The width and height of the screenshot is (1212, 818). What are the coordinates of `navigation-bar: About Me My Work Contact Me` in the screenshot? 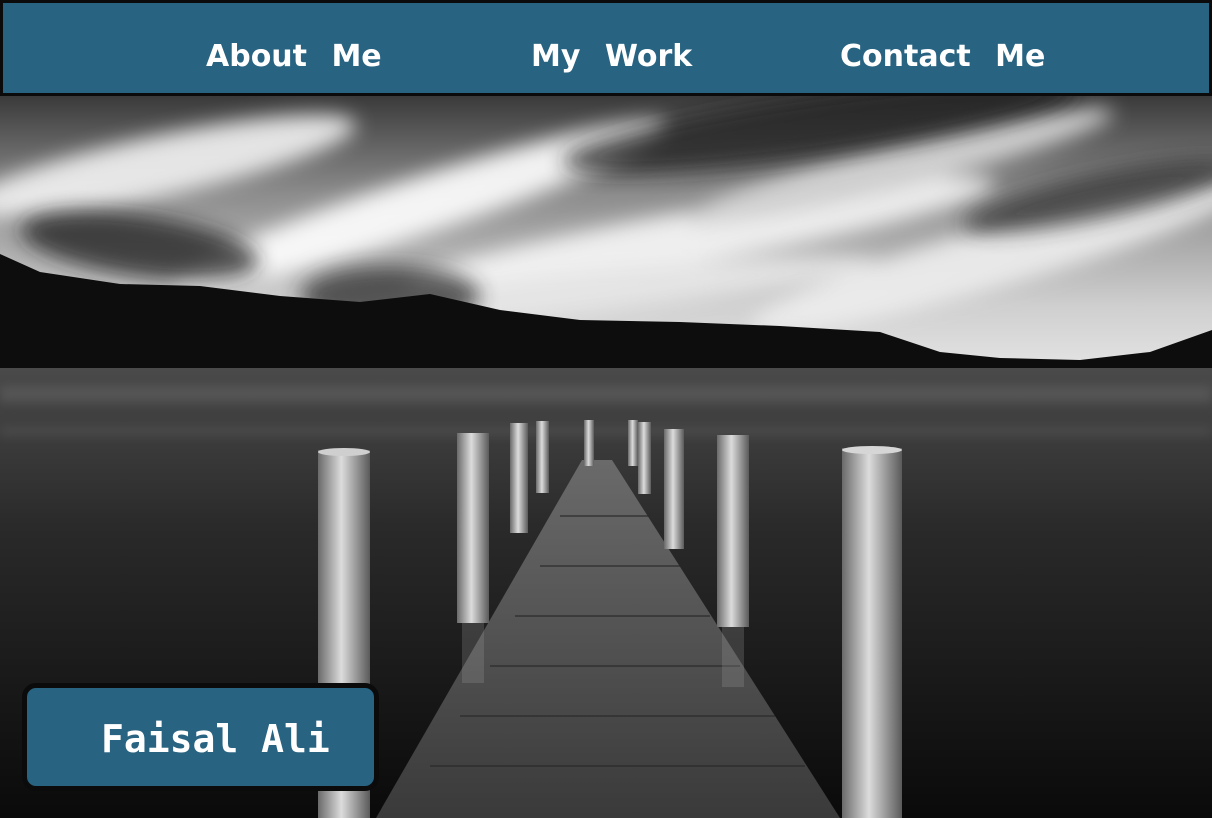 It's located at (606, 48).